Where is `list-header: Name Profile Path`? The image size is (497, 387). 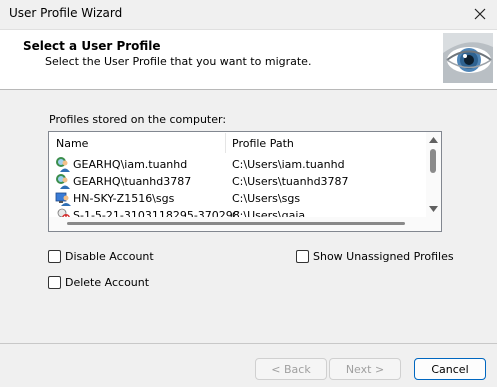
list-header: Name Profile Path is located at coordinates (238, 143).